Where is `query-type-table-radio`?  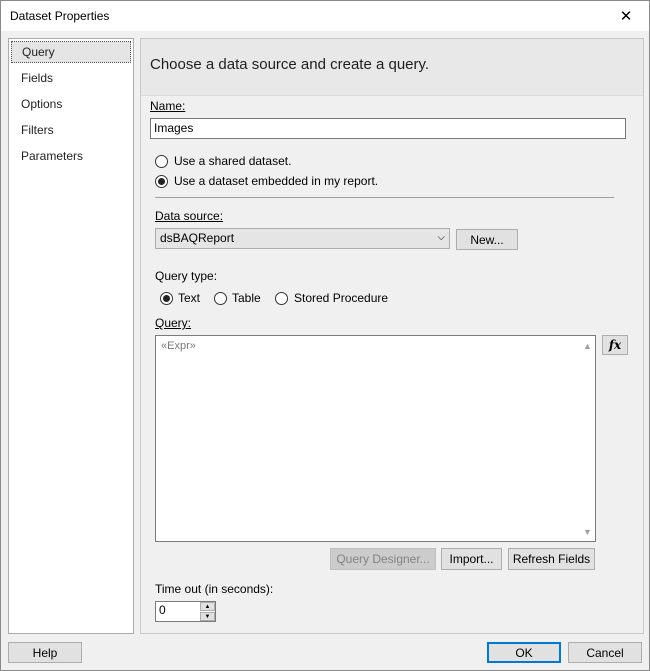 query-type-table-radio is located at coordinates (220, 298).